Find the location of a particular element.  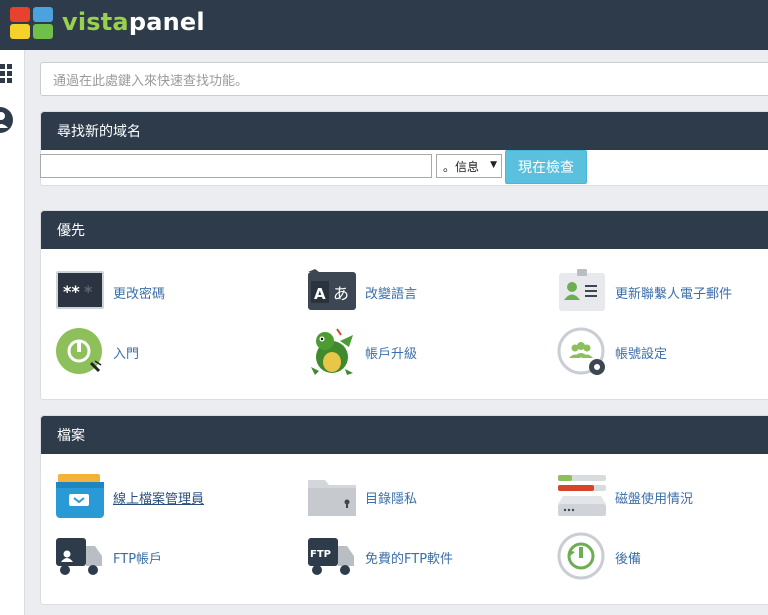

ftp-software-icon: FTP is located at coordinates (331, 556).